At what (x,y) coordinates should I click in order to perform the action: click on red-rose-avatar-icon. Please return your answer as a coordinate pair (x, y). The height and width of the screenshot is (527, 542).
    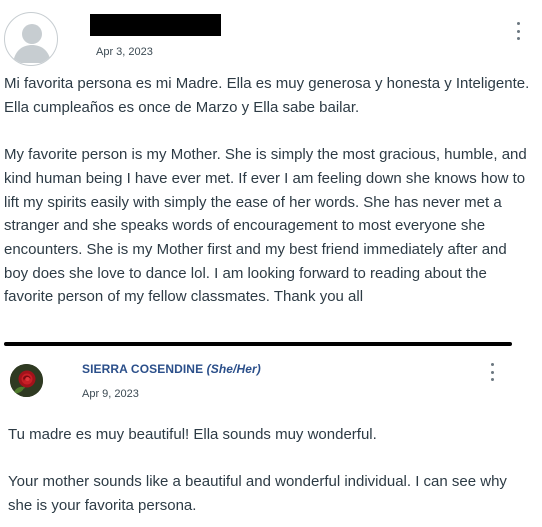
    Looking at the image, I should click on (26, 380).